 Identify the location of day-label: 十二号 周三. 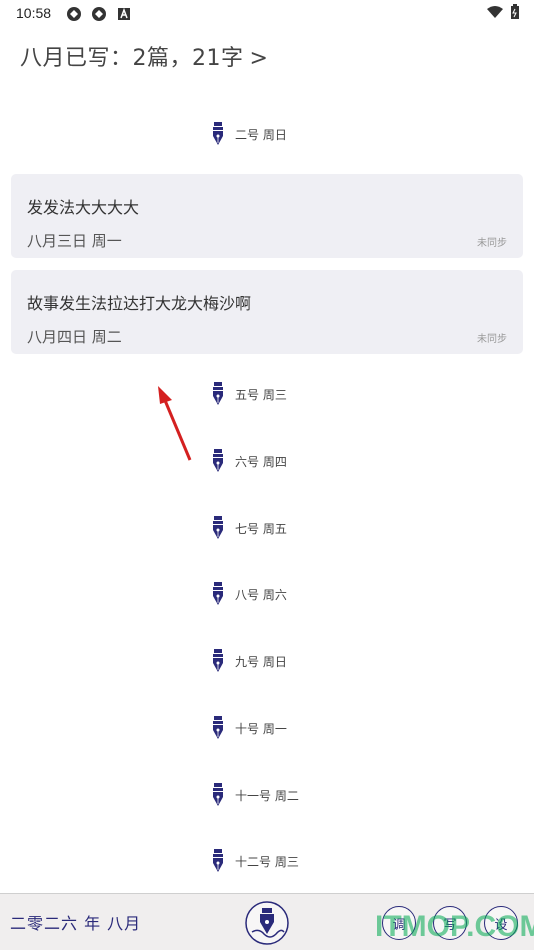
(267, 862).